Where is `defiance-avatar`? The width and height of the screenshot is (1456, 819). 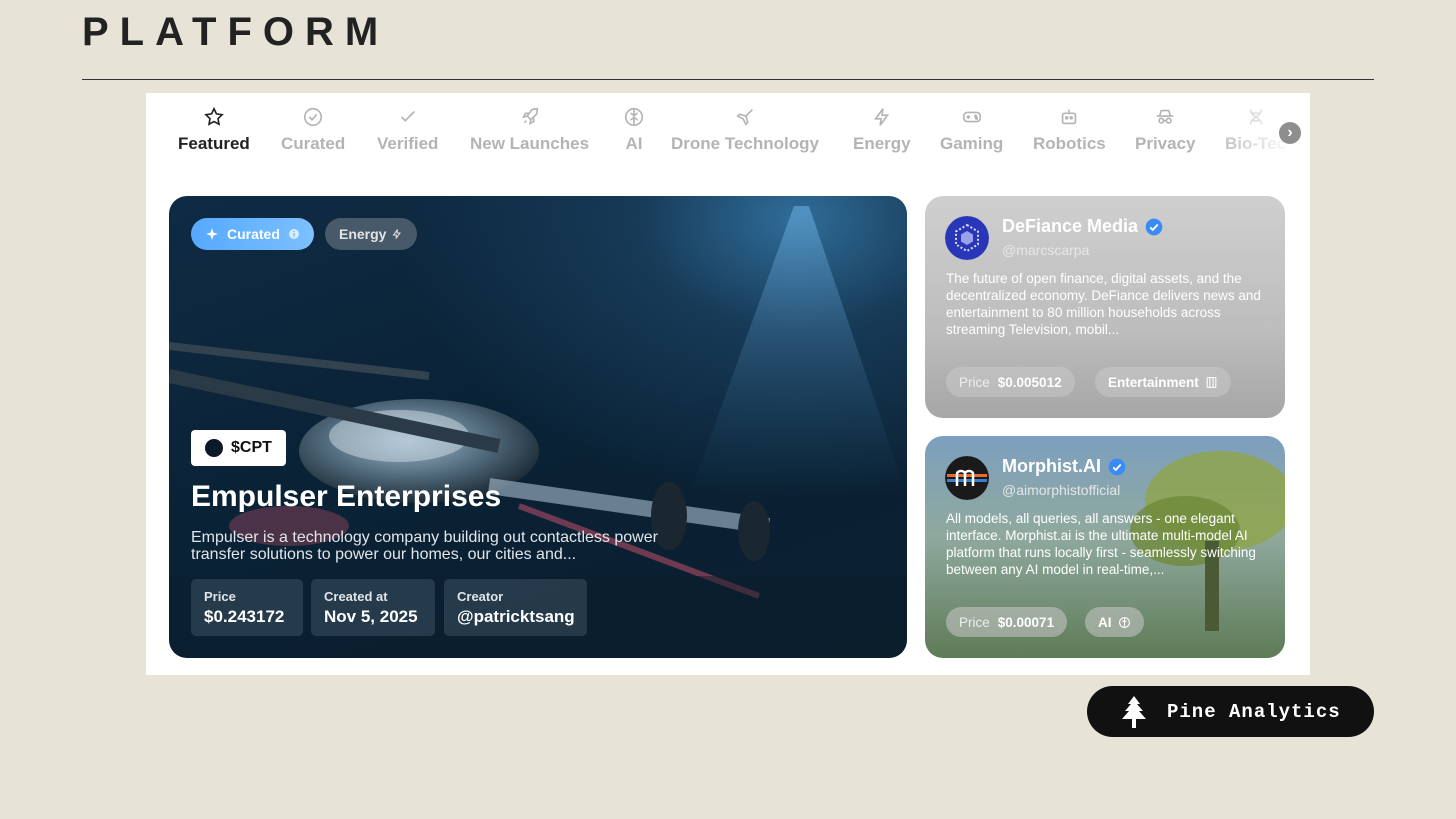 defiance-avatar is located at coordinates (967, 238).